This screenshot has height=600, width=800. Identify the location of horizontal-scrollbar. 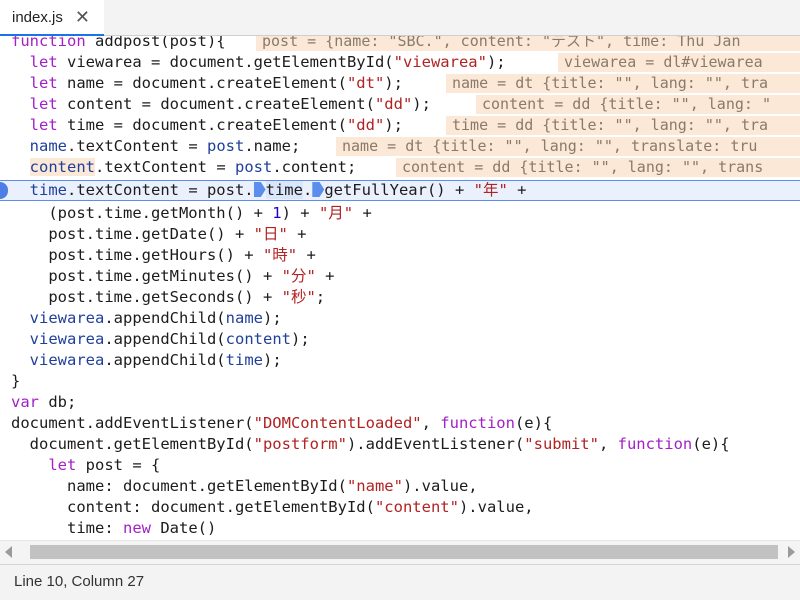
(400, 552).